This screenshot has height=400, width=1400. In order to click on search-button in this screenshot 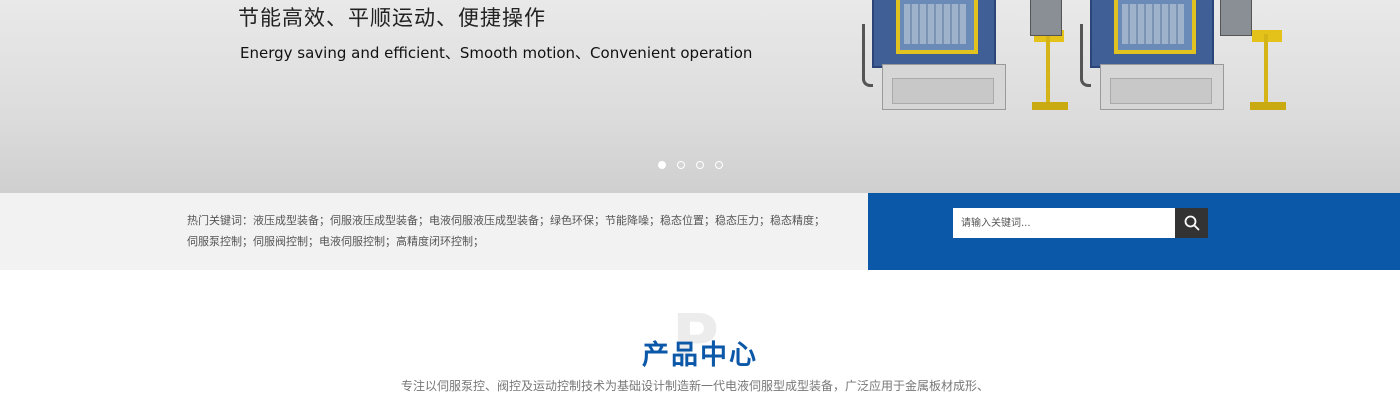, I will do `click(1191, 223)`.